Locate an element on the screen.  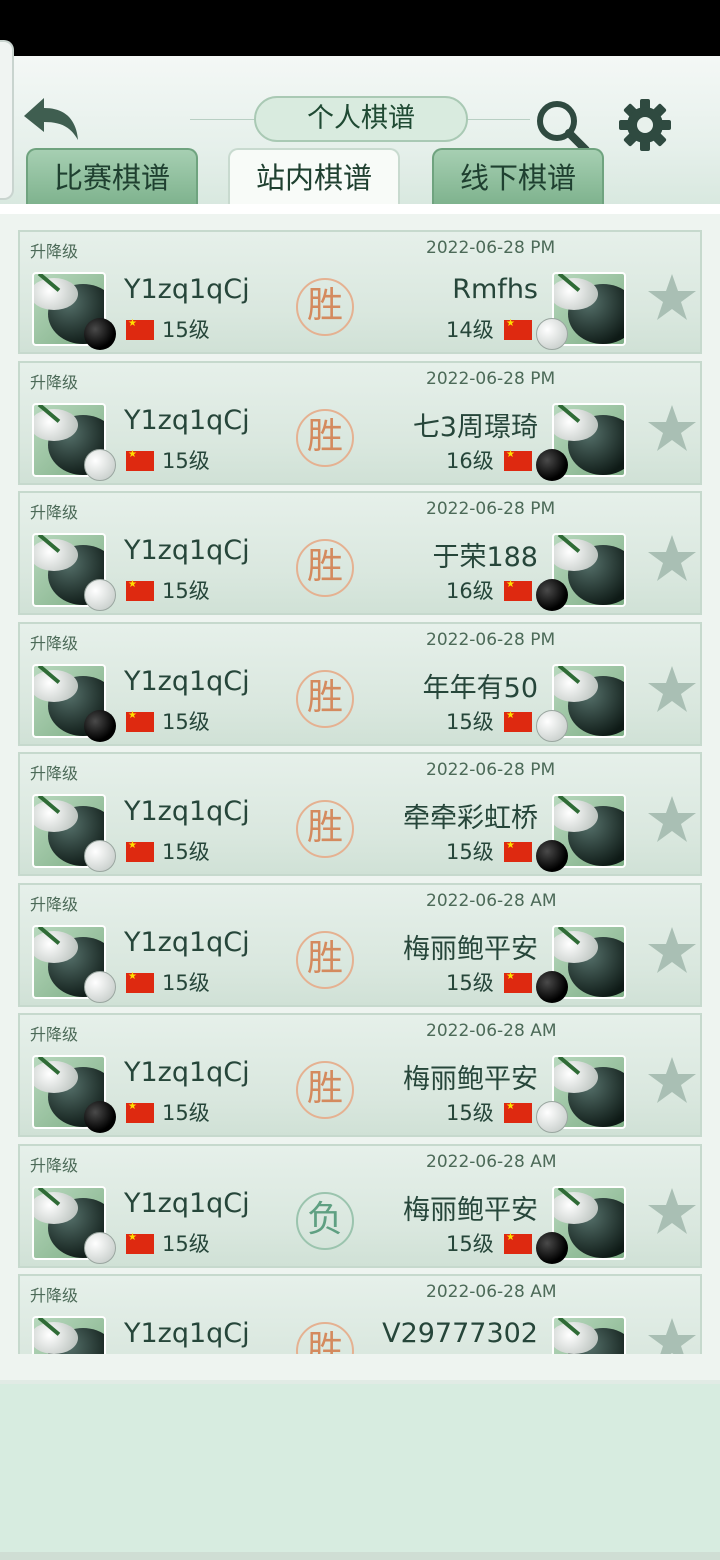
player-right-name: 年年有50 is located at coordinates (480, 688).